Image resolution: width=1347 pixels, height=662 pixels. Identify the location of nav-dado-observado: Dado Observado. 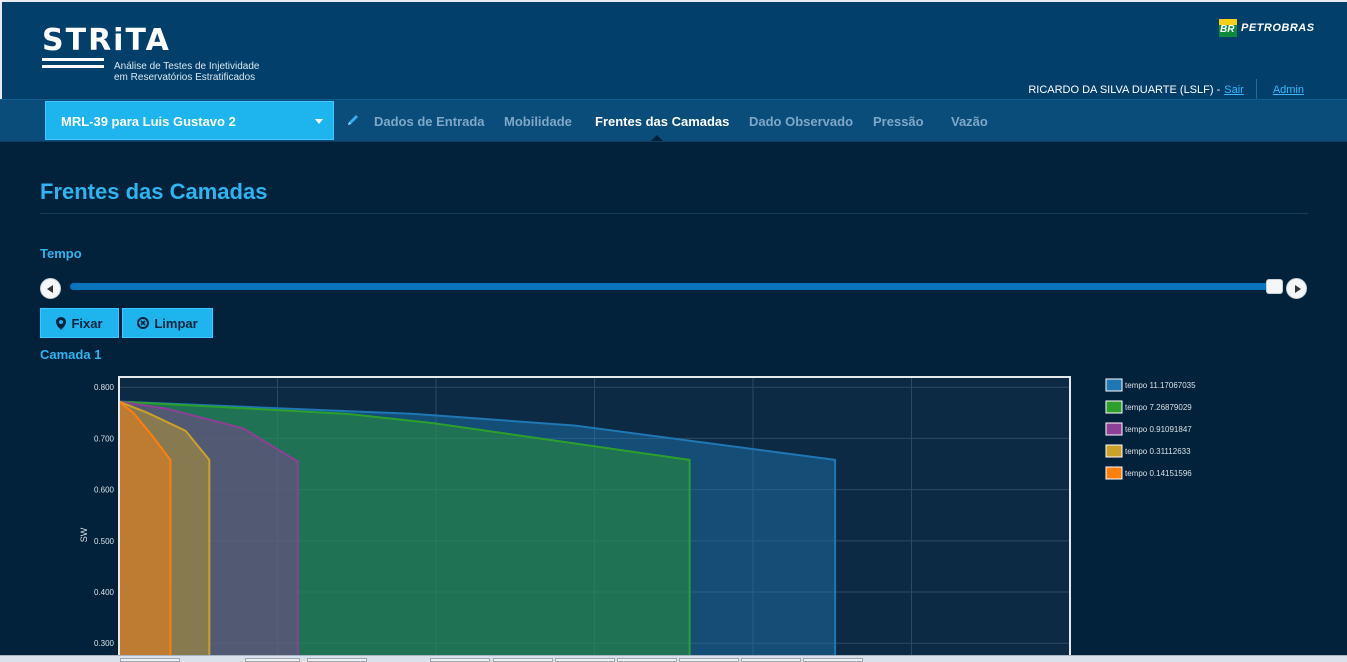
(801, 121).